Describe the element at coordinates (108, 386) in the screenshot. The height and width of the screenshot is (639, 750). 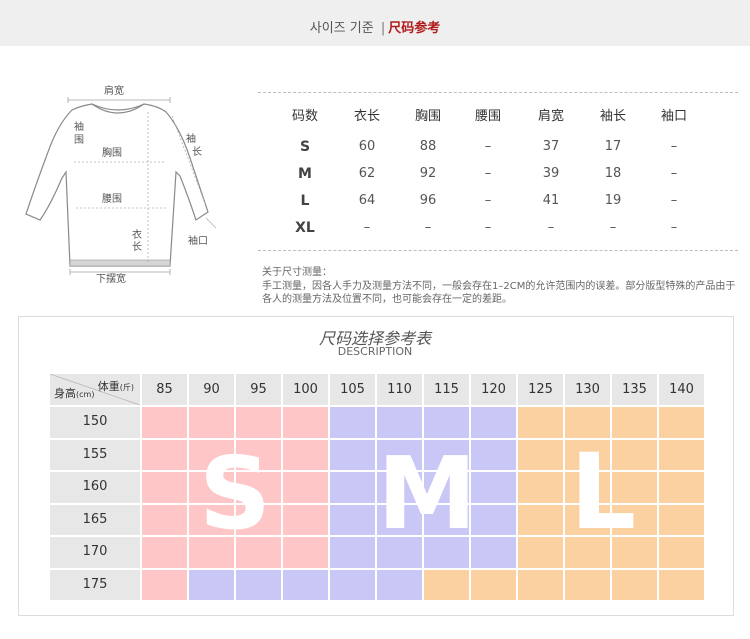
I see `weight-label: 体重` at that location.